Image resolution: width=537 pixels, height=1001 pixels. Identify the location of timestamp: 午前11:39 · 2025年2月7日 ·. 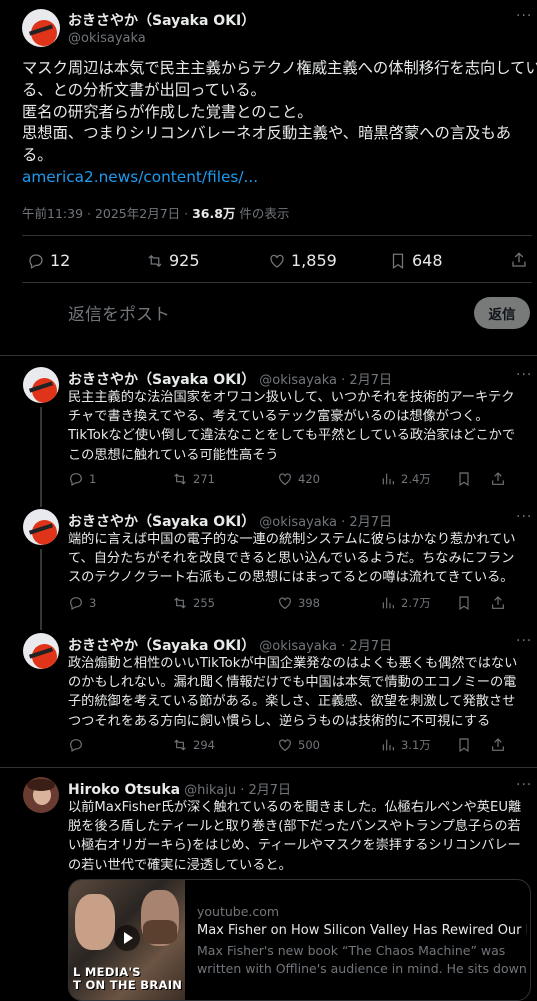
(107, 213).